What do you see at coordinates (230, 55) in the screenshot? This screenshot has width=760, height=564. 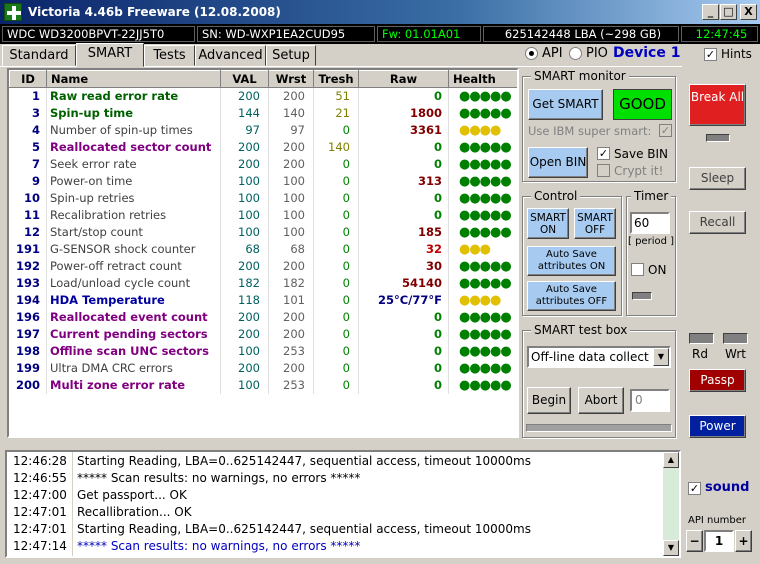 I see `tab-advanced: Advanced` at bounding box center [230, 55].